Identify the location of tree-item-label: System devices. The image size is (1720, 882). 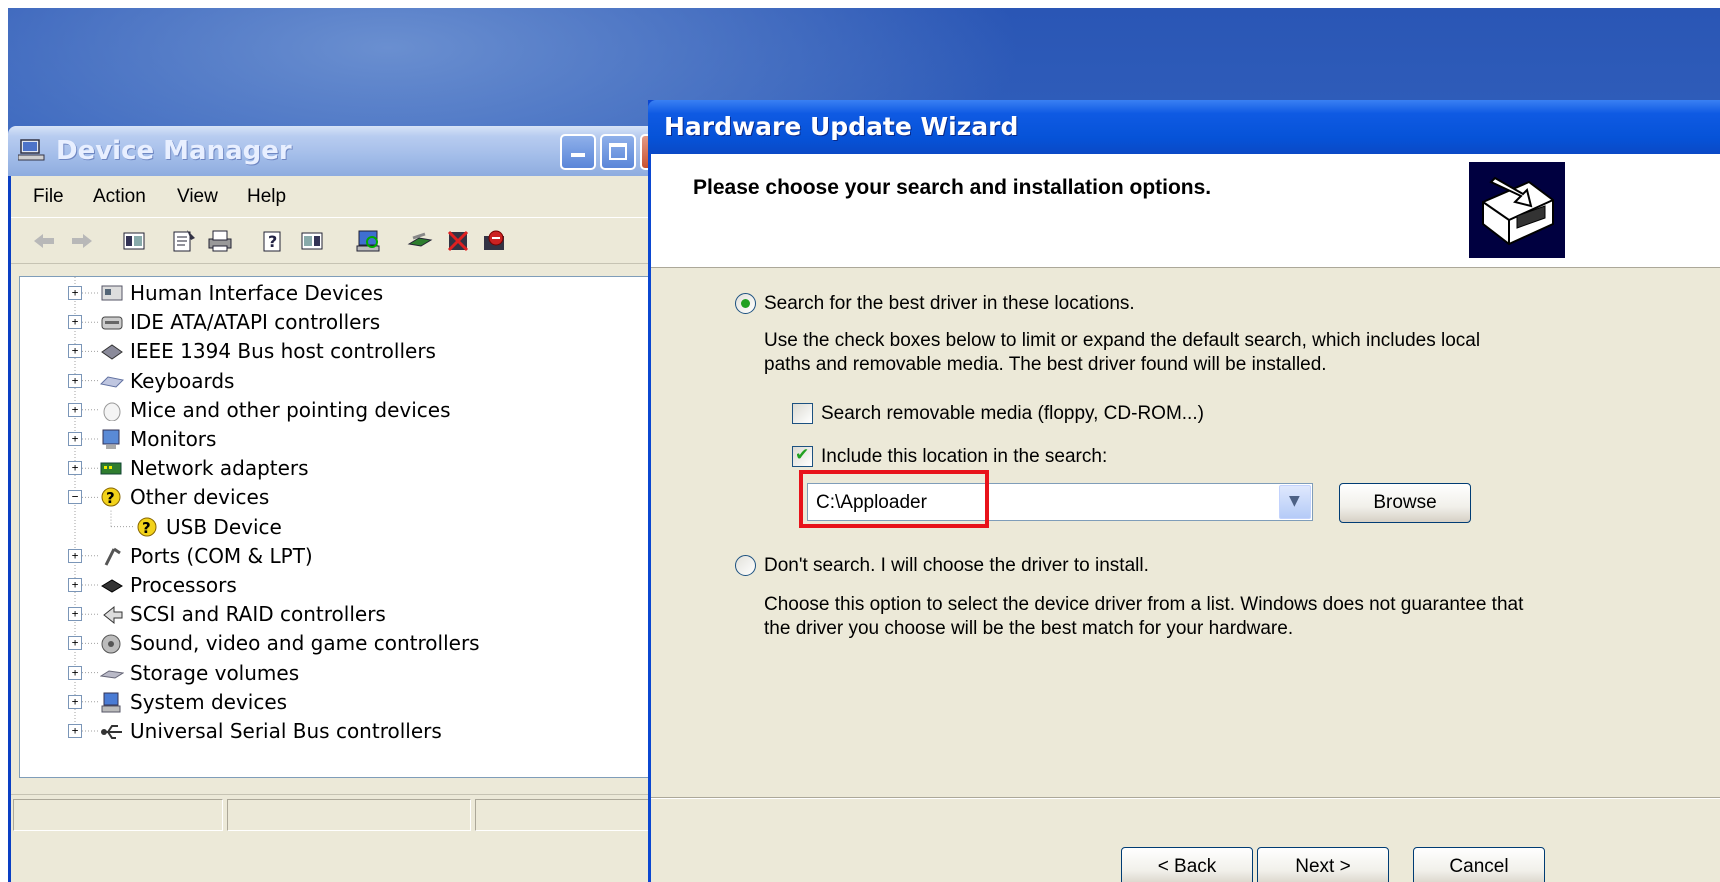
(209, 701).